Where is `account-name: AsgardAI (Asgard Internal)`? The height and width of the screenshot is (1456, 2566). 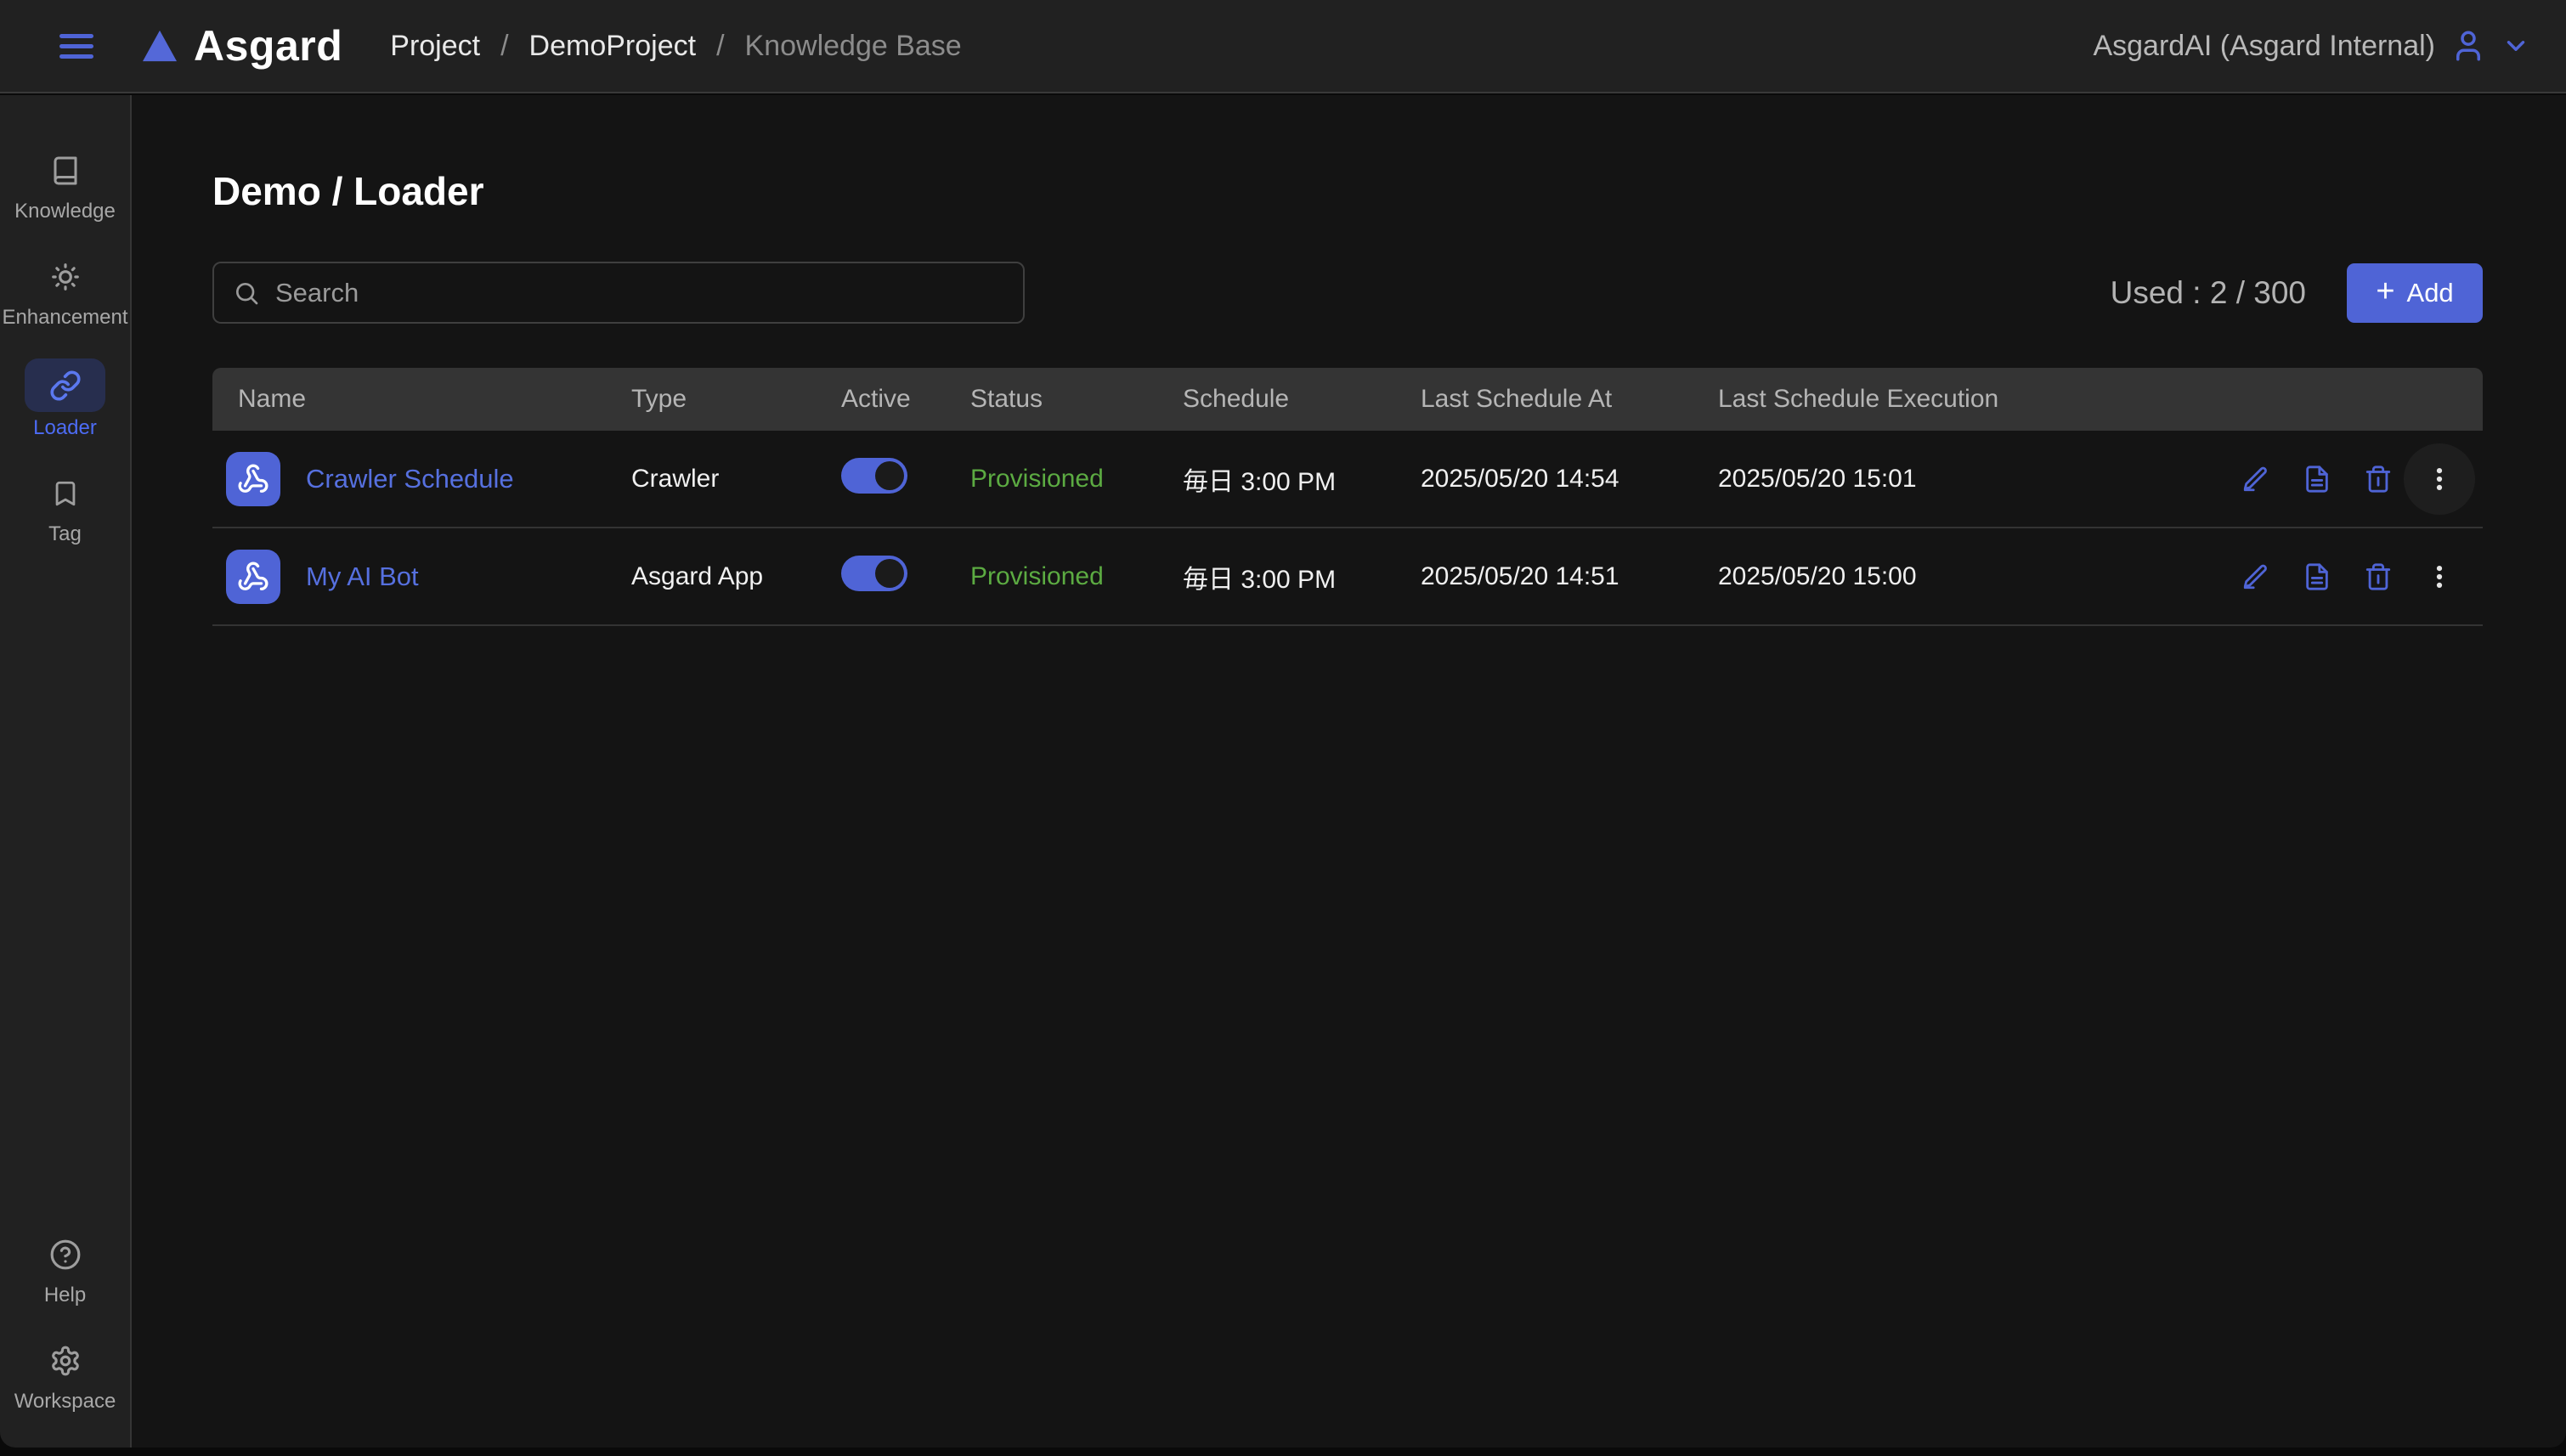
account-name: AsgardAI (Asgard Internal) is located at coordinates (2264, 45).